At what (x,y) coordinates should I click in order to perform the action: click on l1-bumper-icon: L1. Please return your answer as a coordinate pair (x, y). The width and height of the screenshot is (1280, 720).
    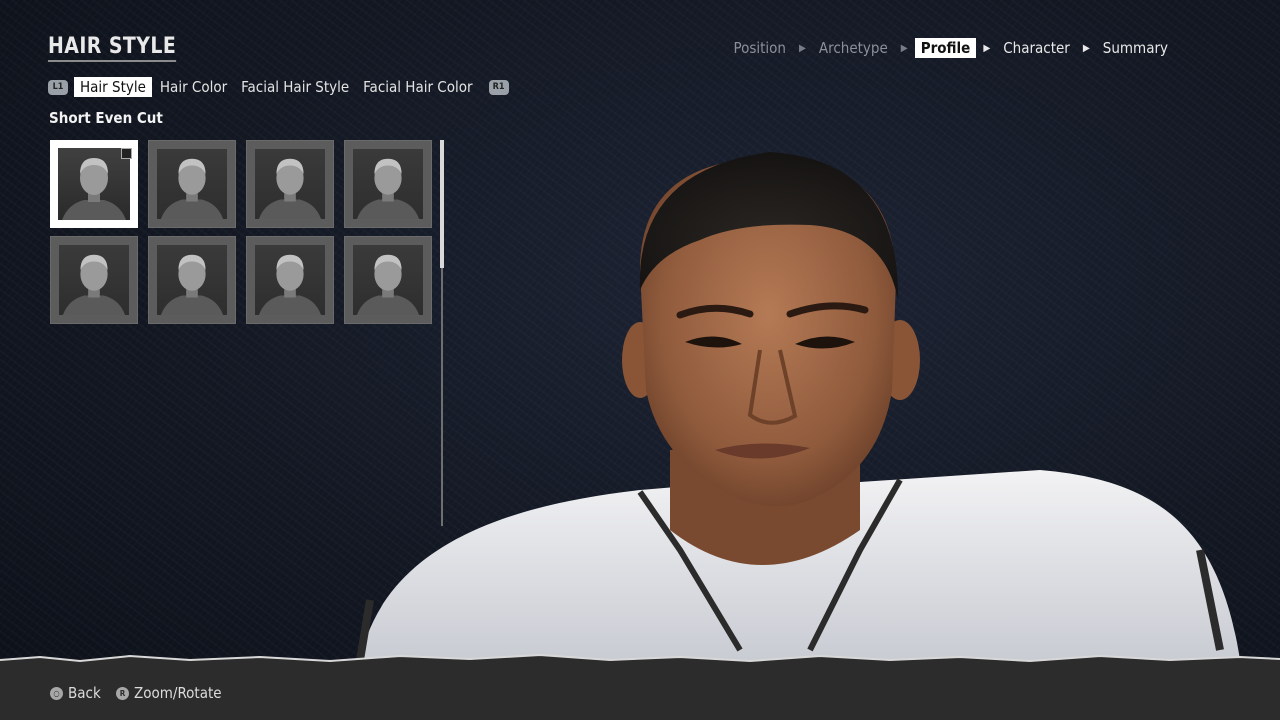
    Looking at the image, I should click on (58, 87).